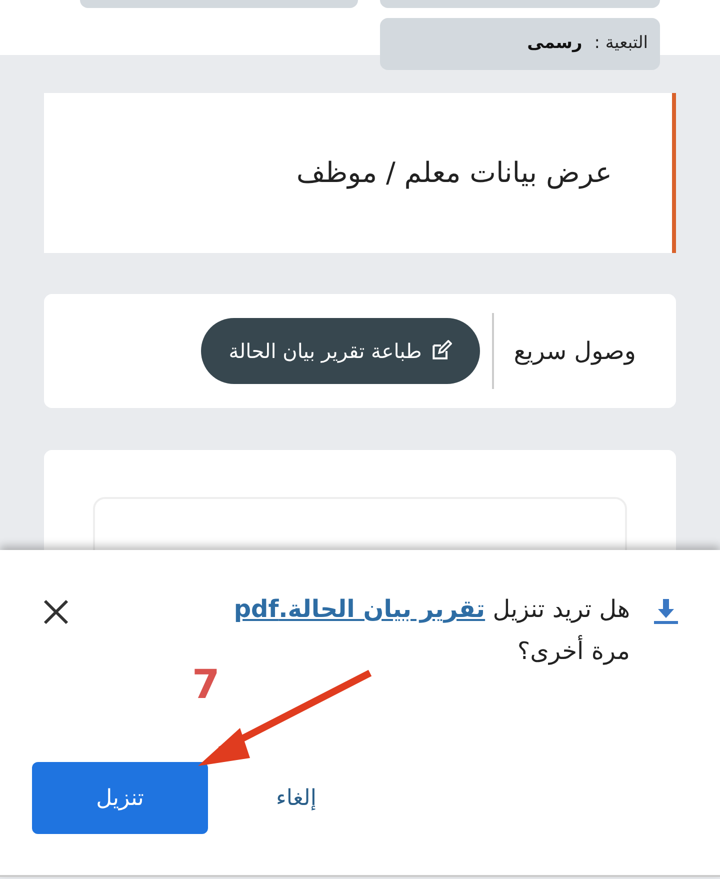  I want to click on close-icon, so click(56, 612).